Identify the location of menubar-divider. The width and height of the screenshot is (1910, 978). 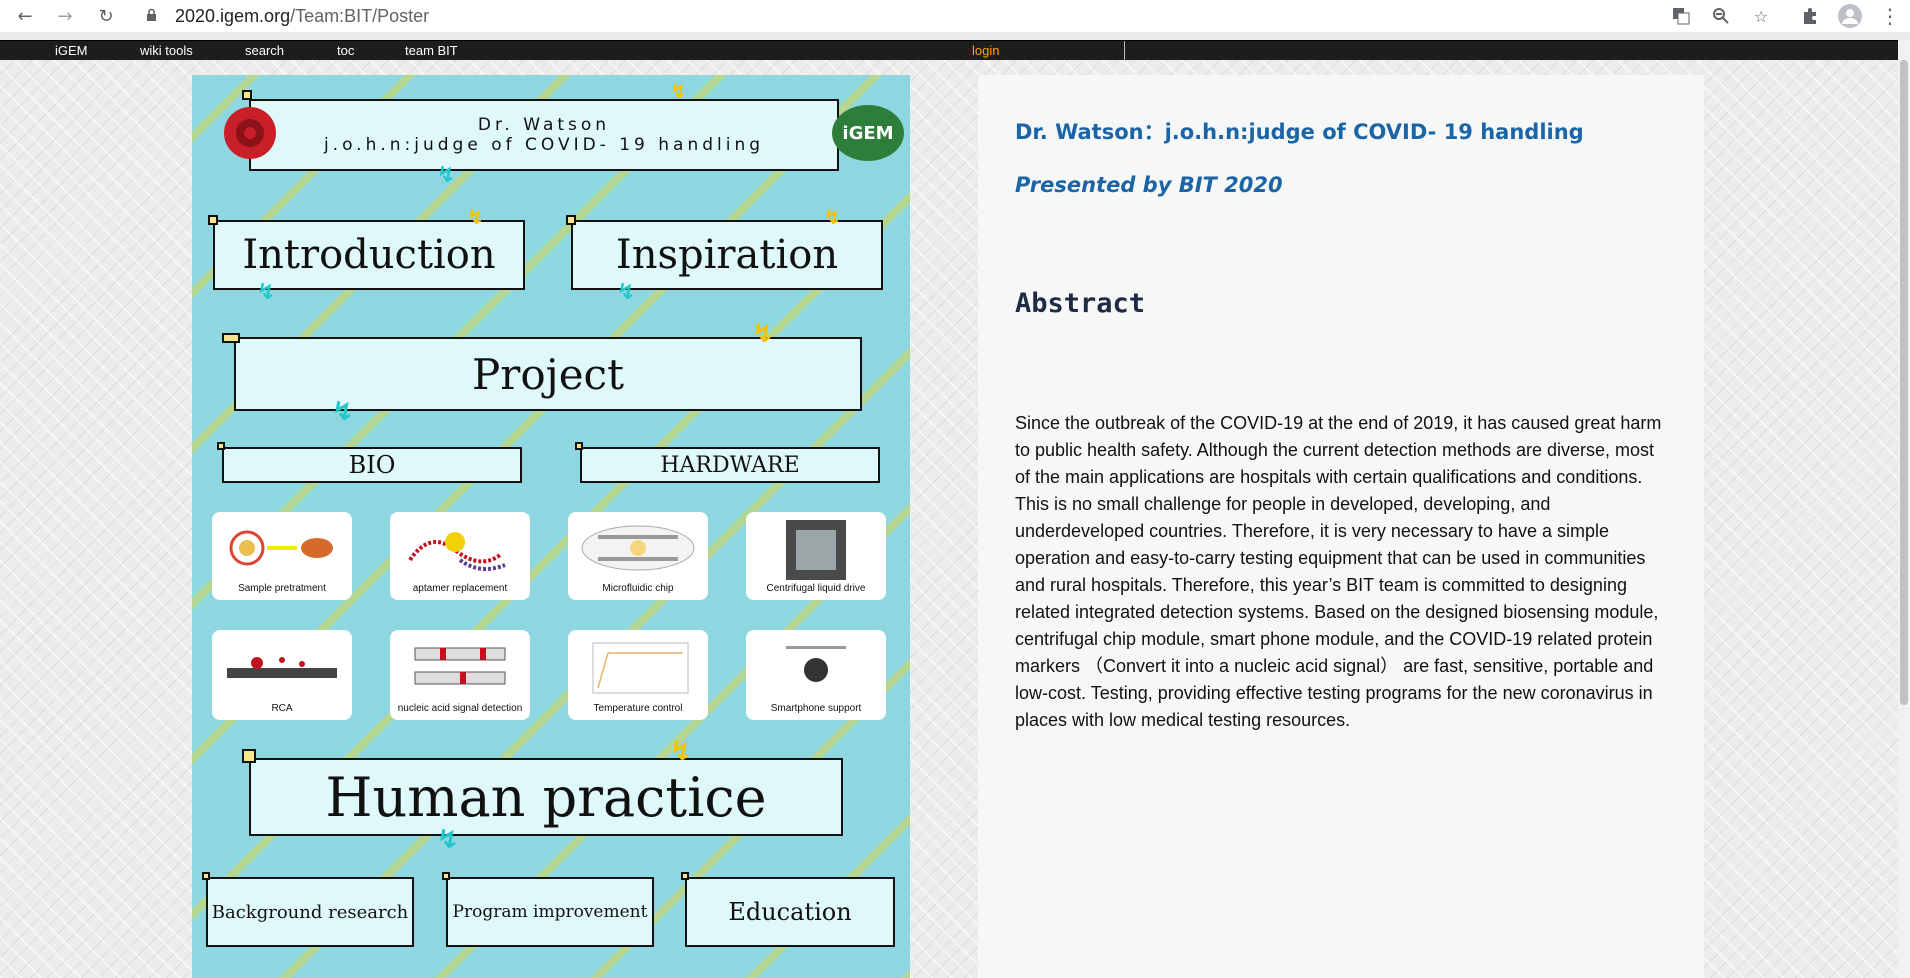
(1124, 51).